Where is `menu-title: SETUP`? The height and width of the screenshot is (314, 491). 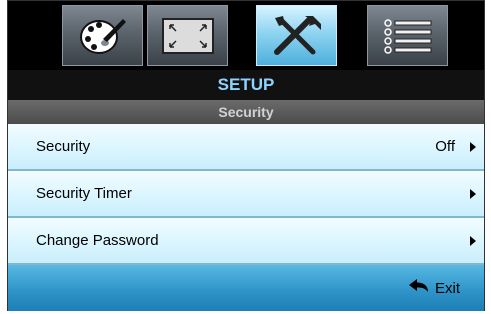 menu-title: SETUP is located at coordinates (246, 85).